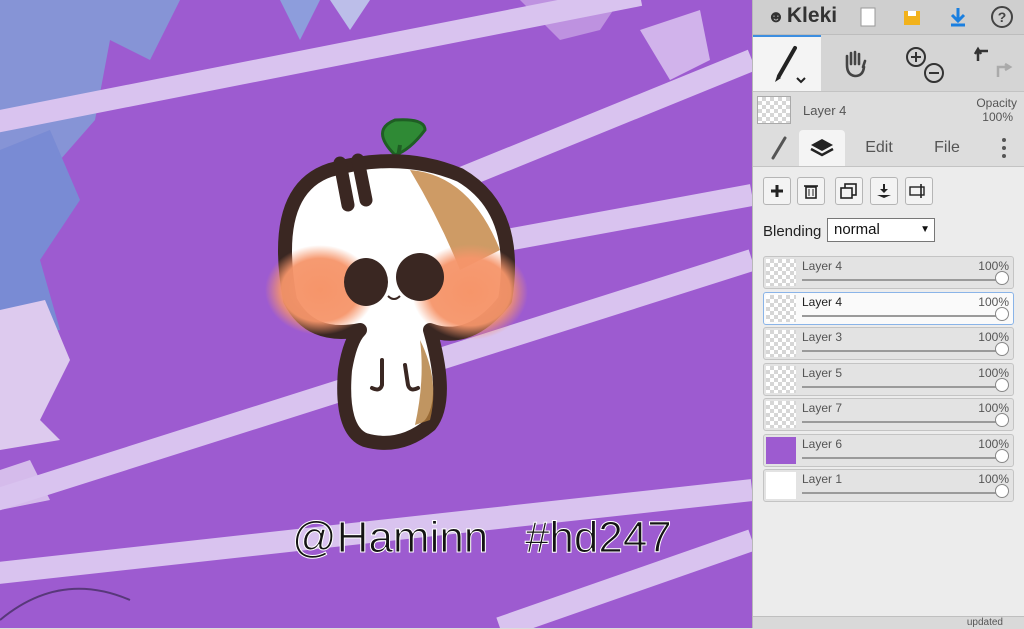  I want to click on blending-value: normal, so click(857, 229).